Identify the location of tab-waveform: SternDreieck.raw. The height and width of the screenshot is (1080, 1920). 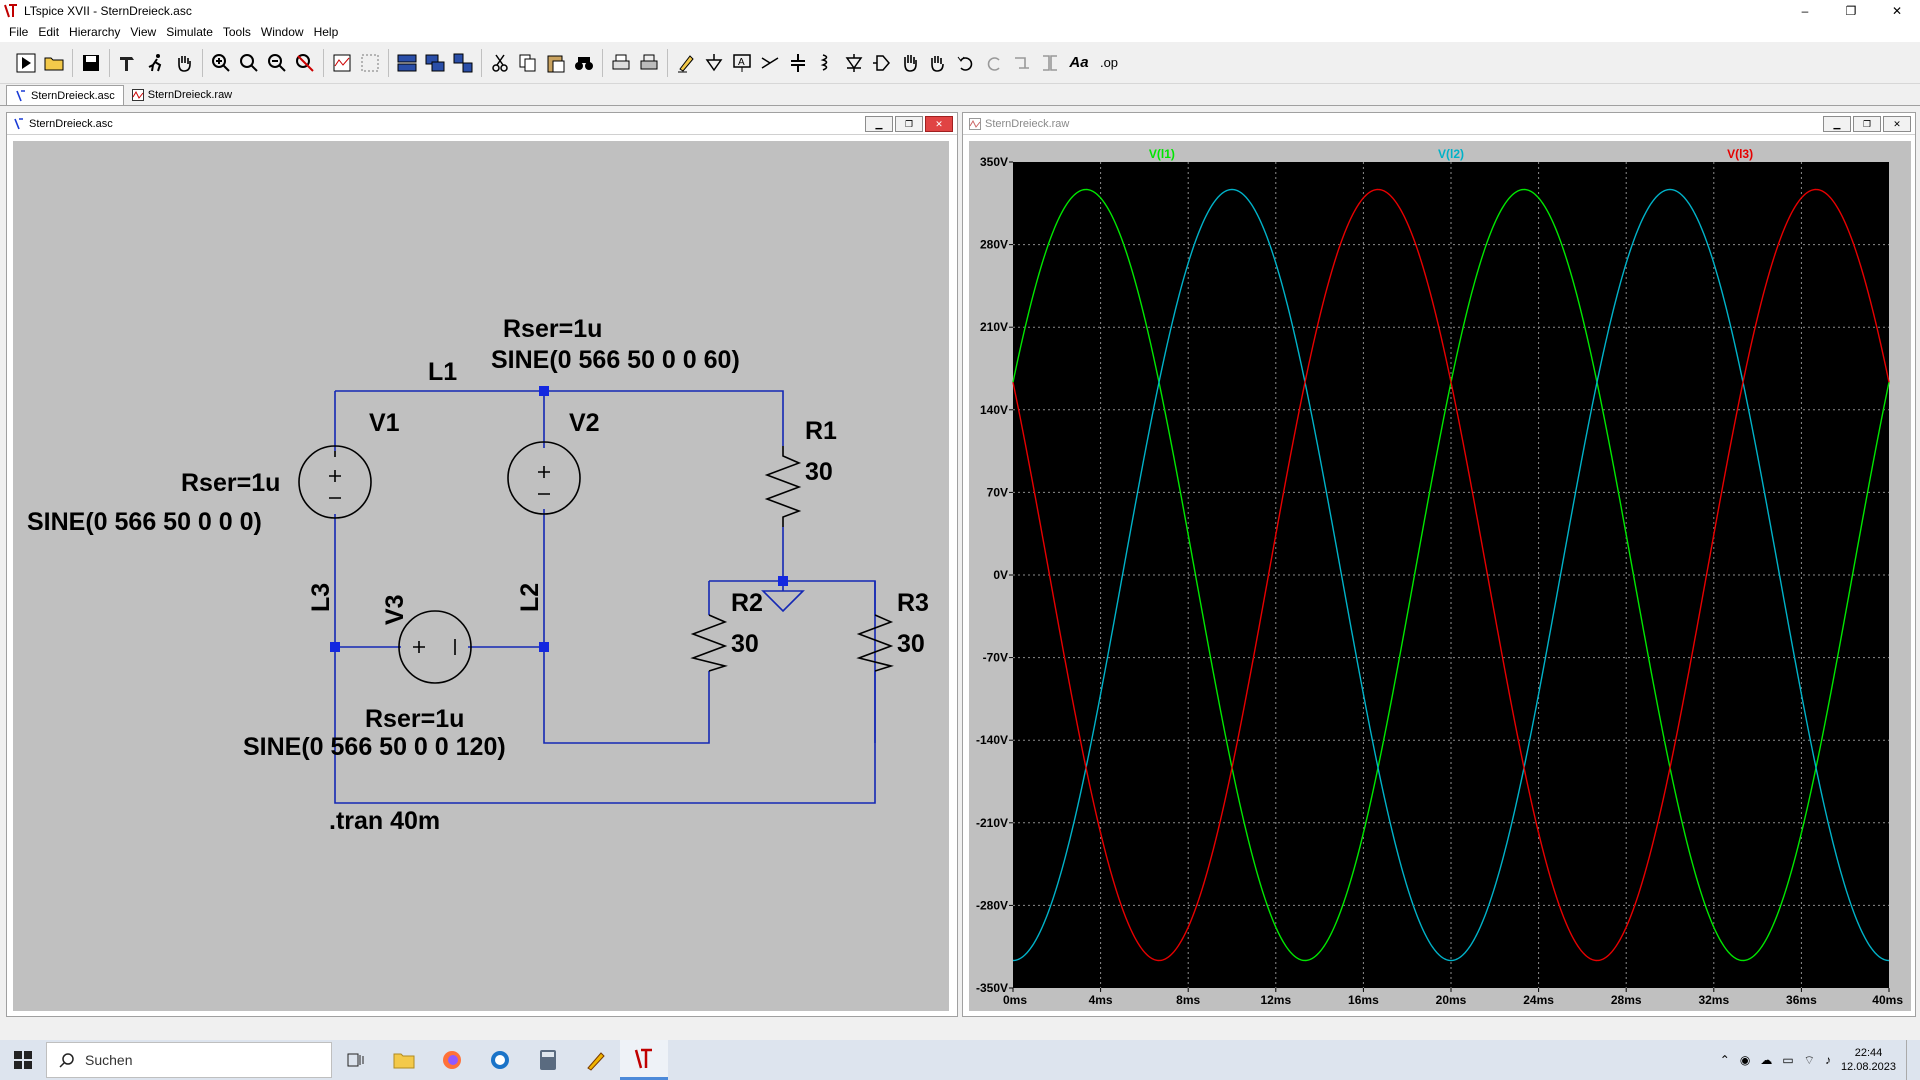
(182, 95).